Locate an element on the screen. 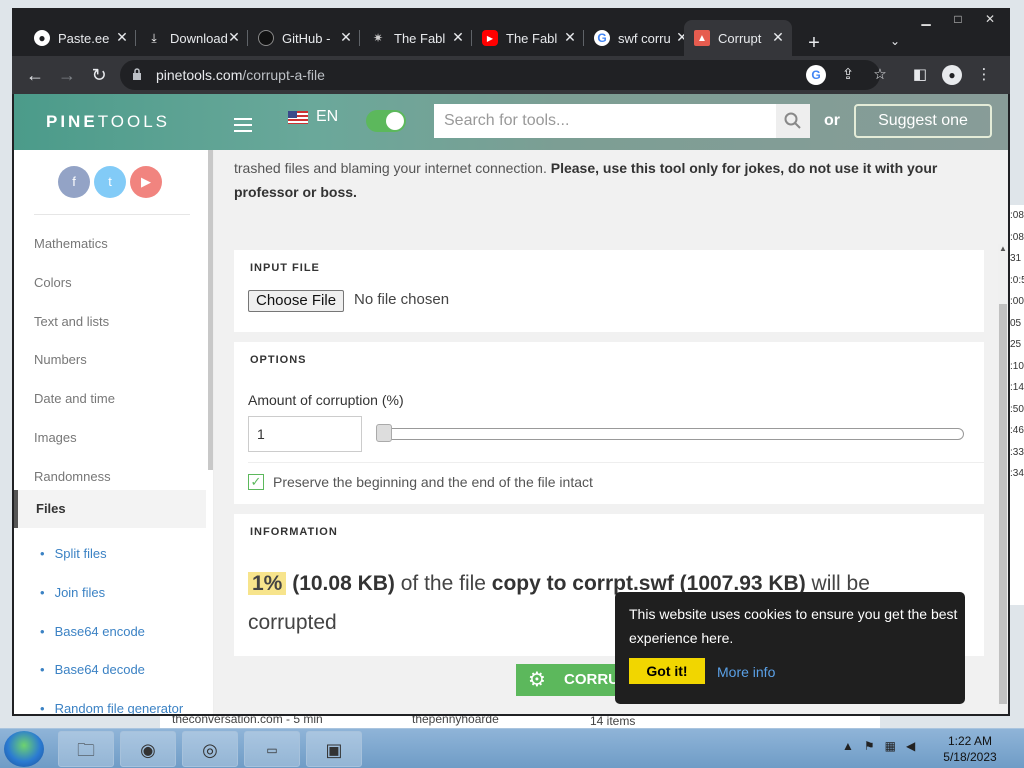 The image size is (1024, 768). amount-label: Amount of corruption (%) is located at coordinates (326, 400).